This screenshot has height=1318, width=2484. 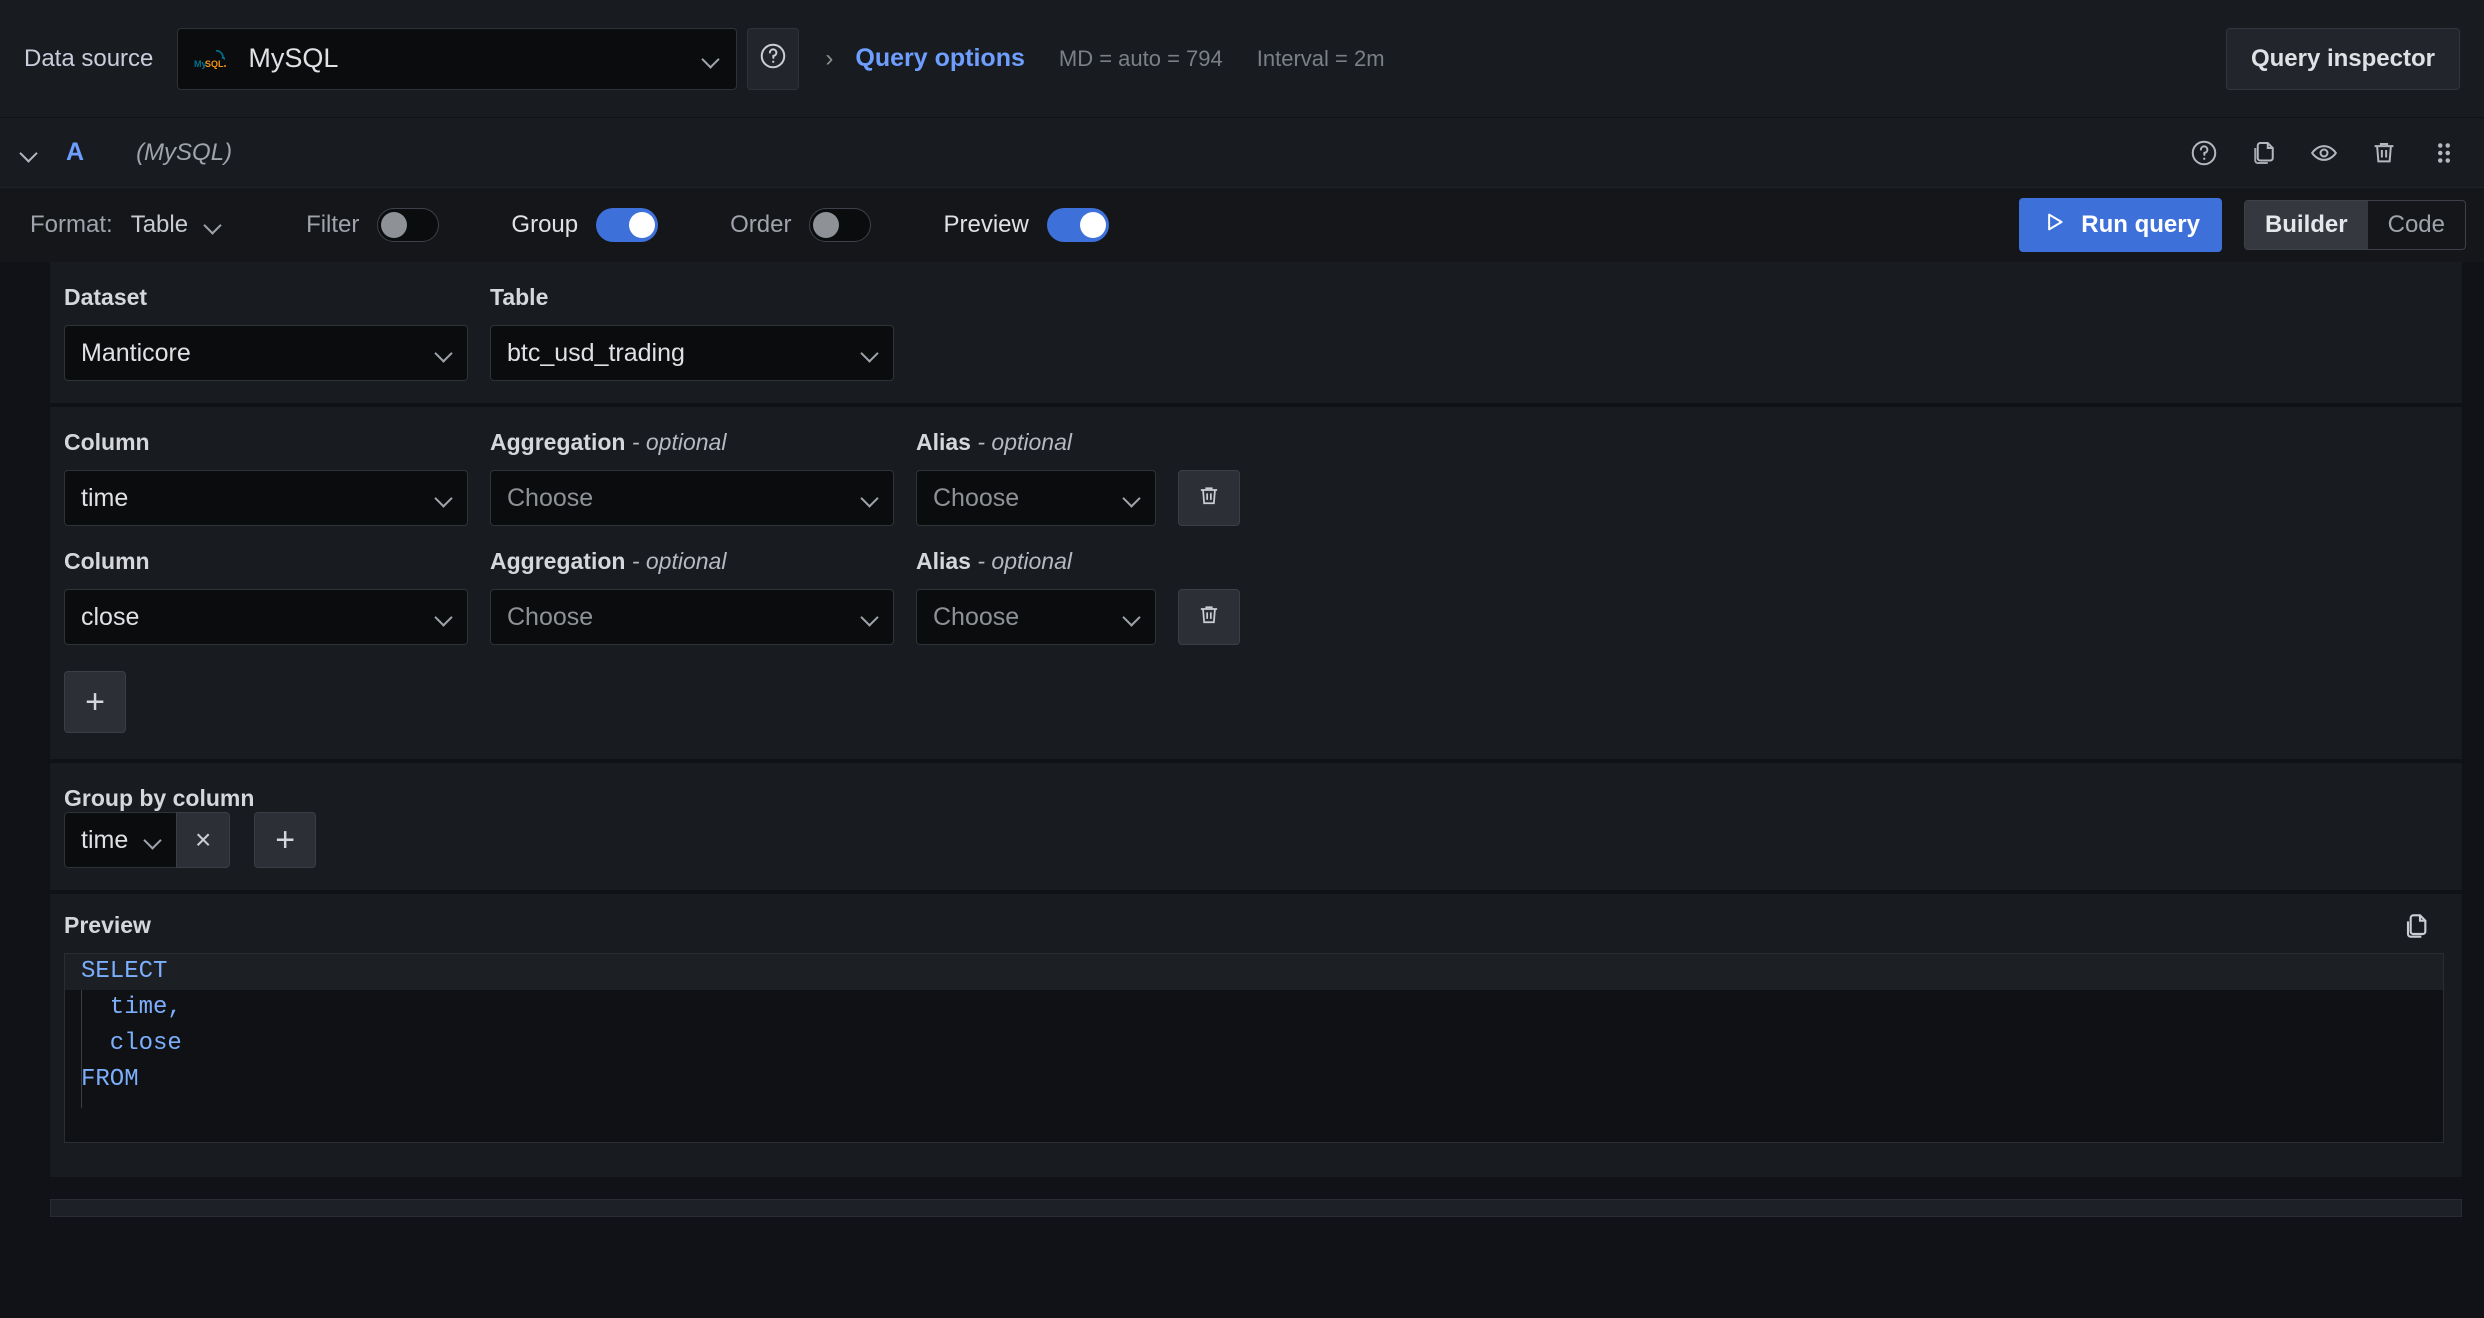 I want to click on bottom-scroll-strip, so click(x=1256, y=1208).